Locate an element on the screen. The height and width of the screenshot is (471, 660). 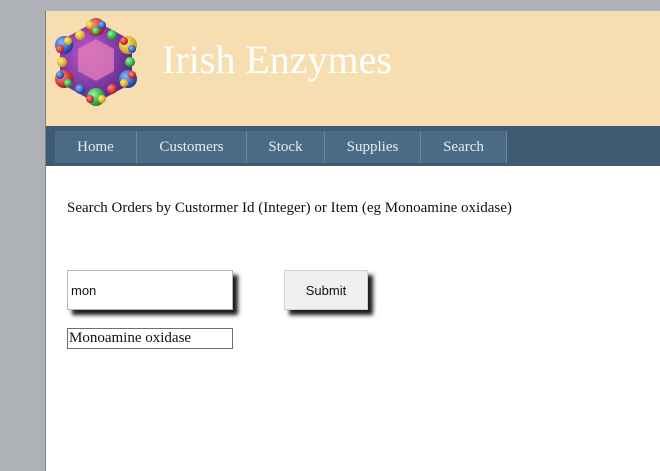
autocomplete-suggestion: Monoamine oxidase is located at coordinates (150, 338).